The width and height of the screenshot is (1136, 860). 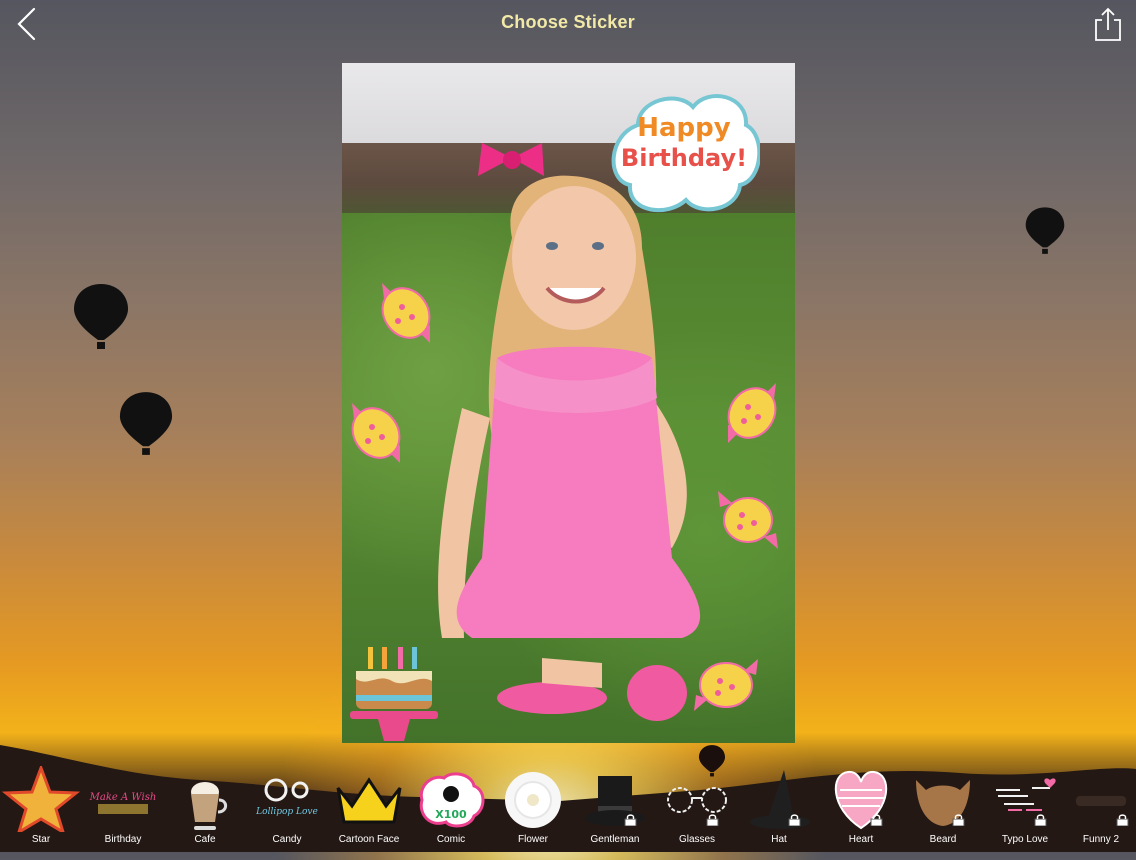 I want to click on glasses-icon, so click(x=697, y=800).